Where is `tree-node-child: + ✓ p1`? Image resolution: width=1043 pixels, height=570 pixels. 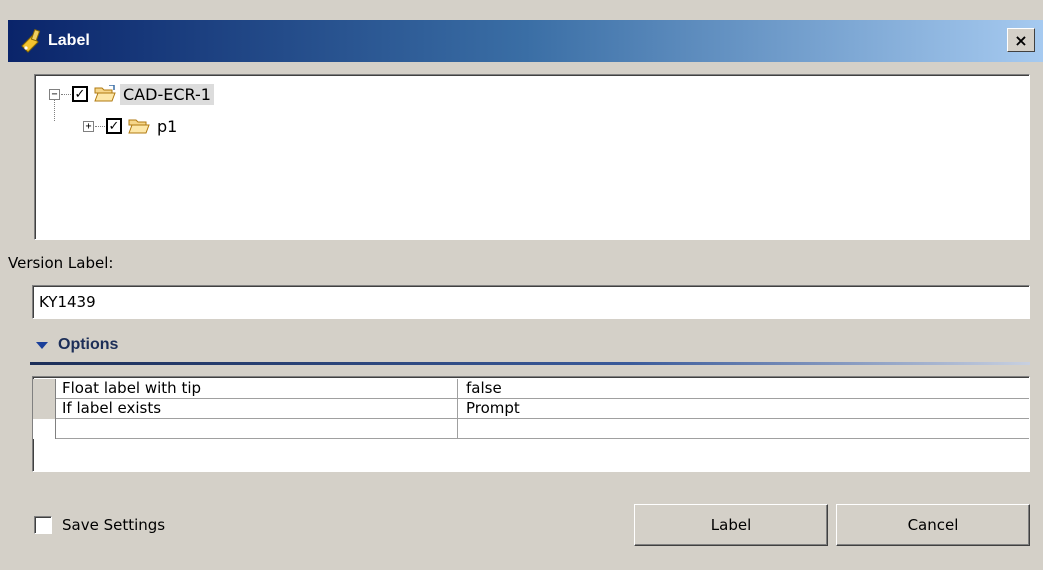
tree-node-child: + ✓ p1 is located at coordinates (131, 126).